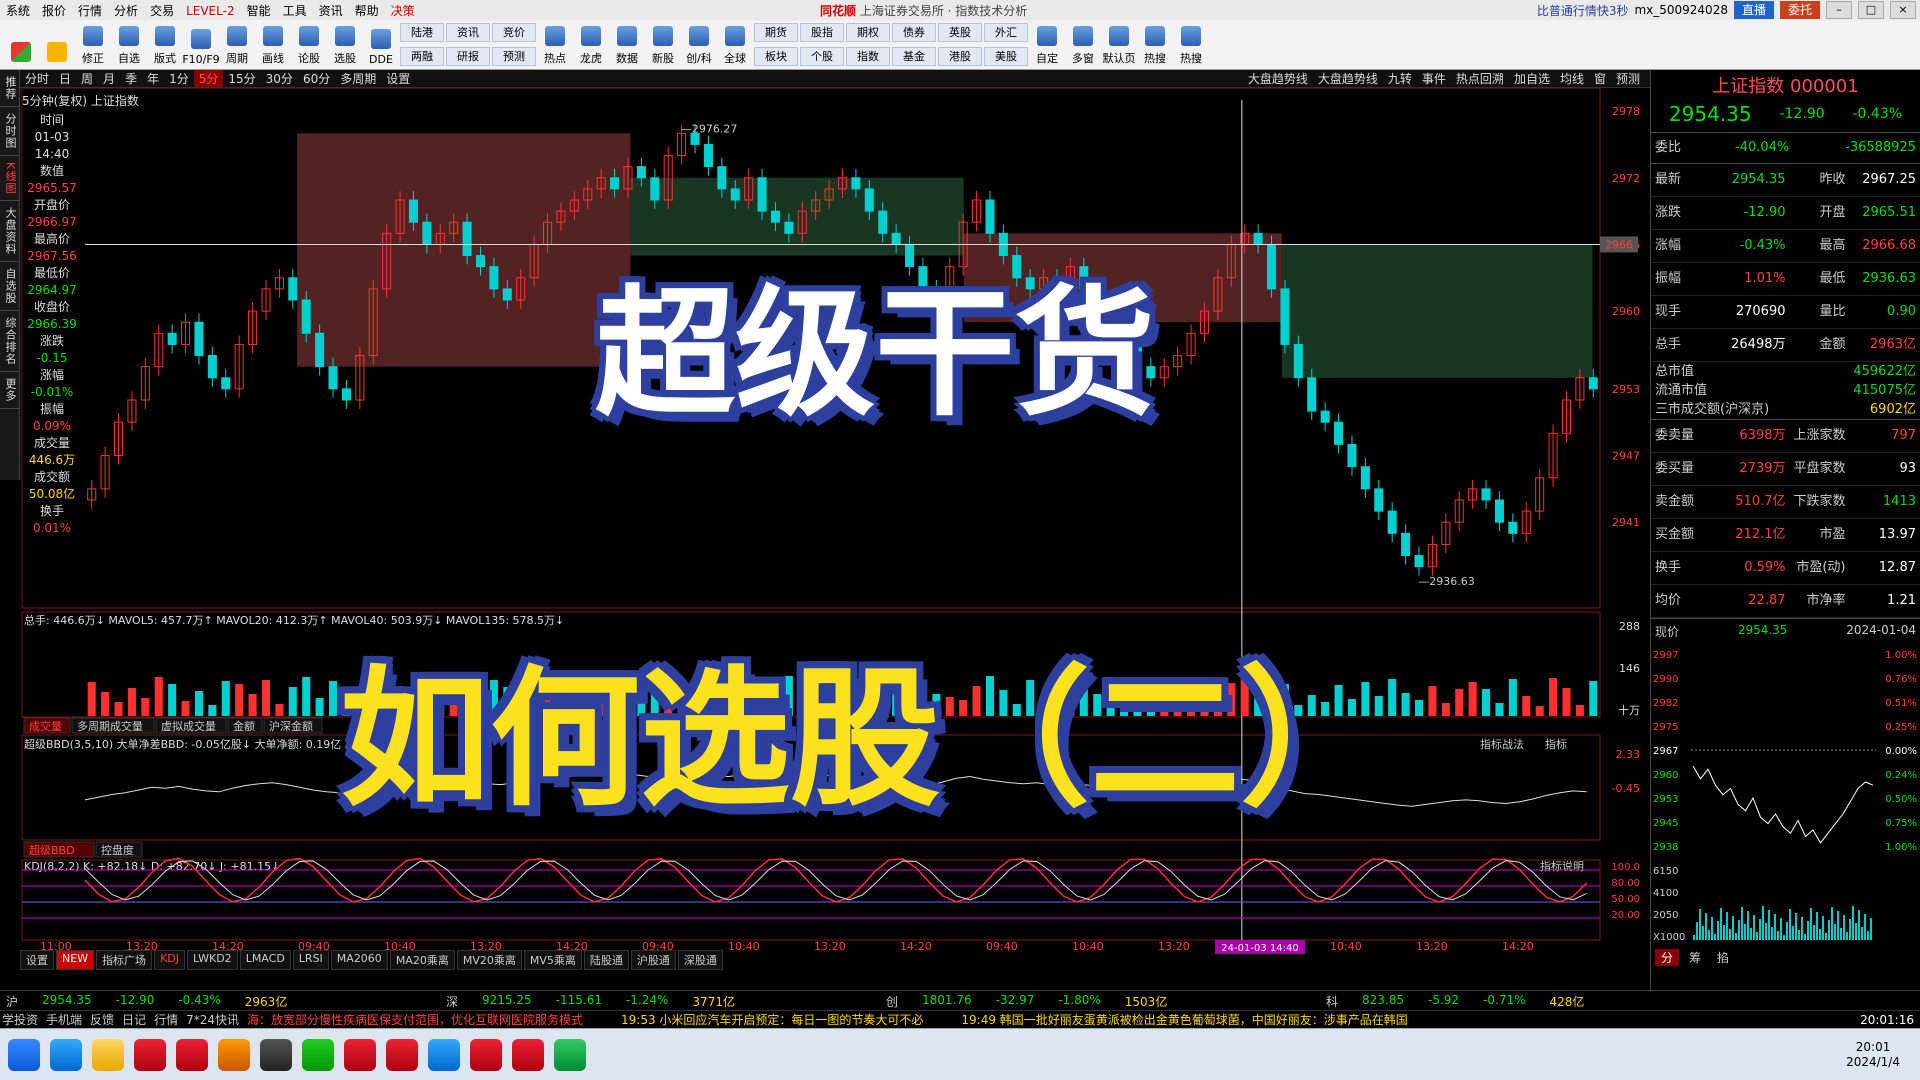 This screenshot has height=1080, width=1920. Describe the element at coordinates (1540, 1000) in the screenshot. I see `index-cell-3: 科 823.85 -5.92 -0.71% 428亿` at that location.